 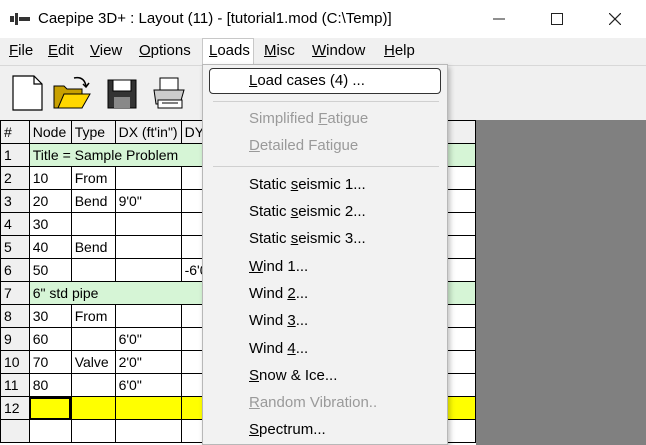 What do you see at coordinates (15, 155) in the screenshot?
I see `row-number-cell: 1` at bounding box center [15, 155].